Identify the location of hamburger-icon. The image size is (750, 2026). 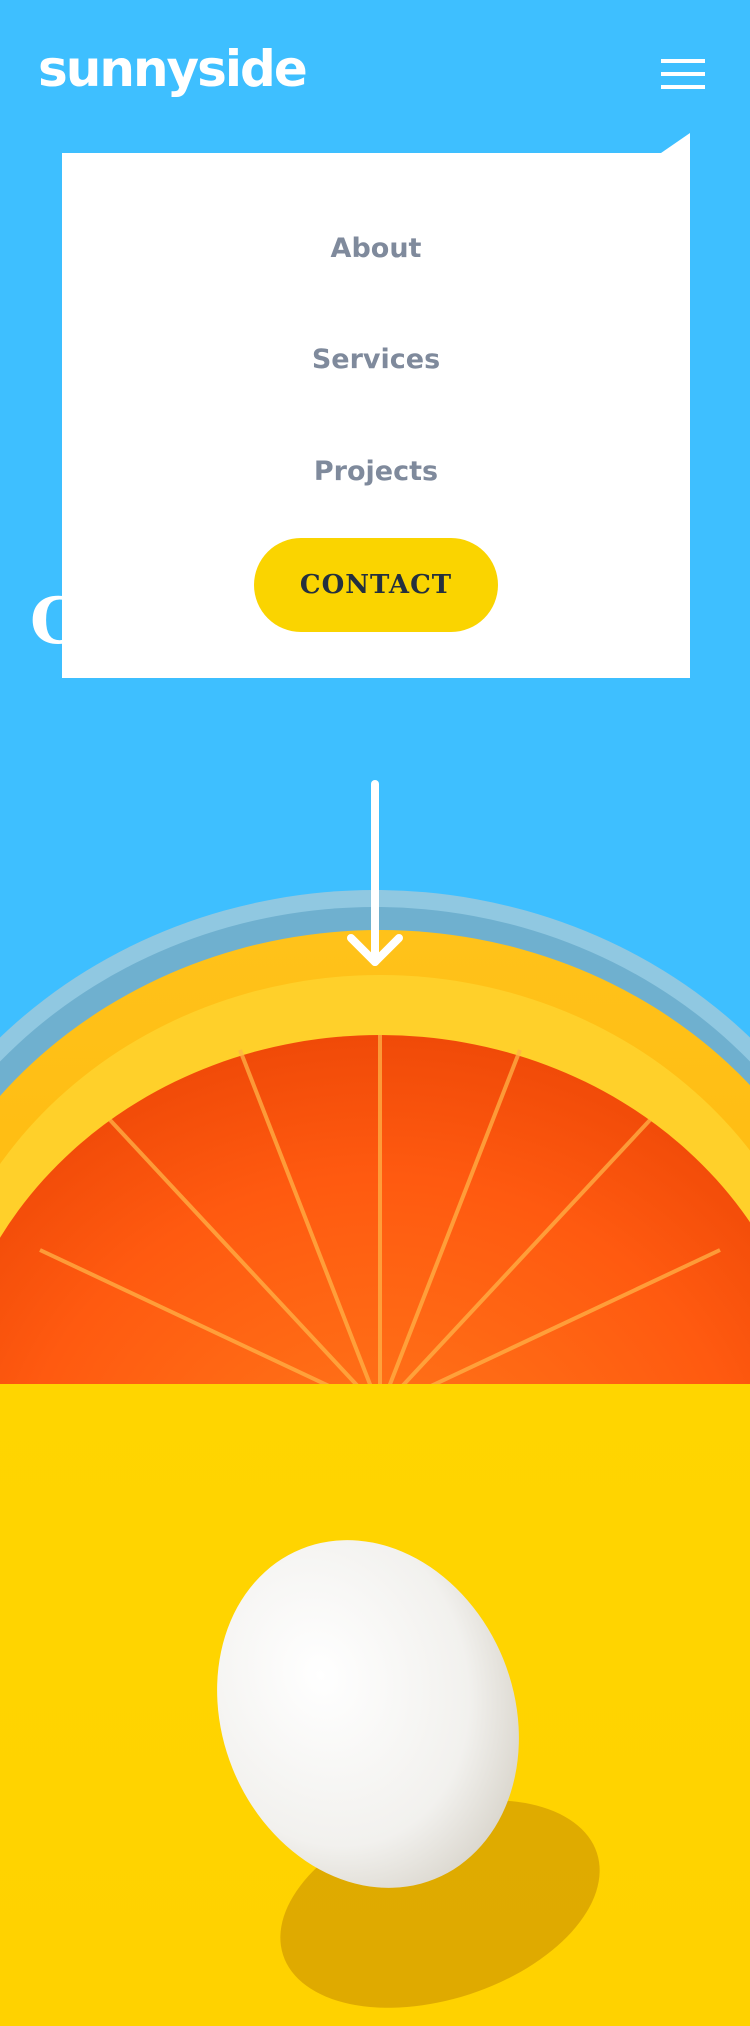
(683, 74).